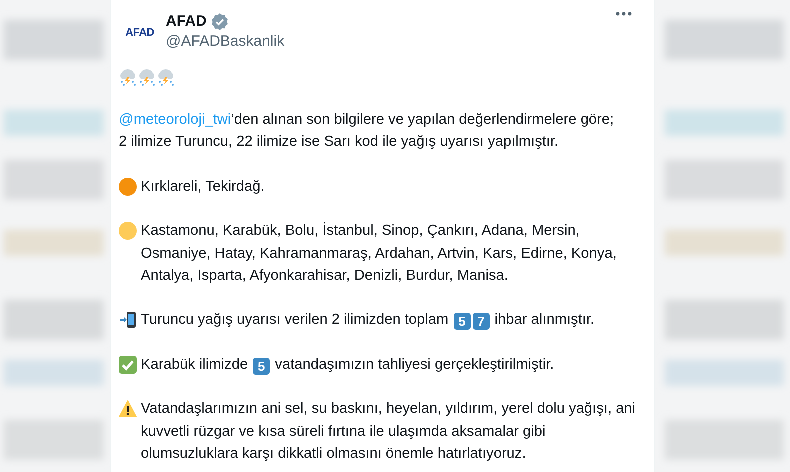 This screenshot has height=472, width=790. What do you see at coordinates (367, 131) in the screenshot?
I see `tweet-text: @meteoroloji_twi’den alınan son bilgilere ve yapılan değerlendirmelere göre; 2 ilimize Turuncu, 22 ilimize ise Sarı kod ile yağış uyarısı yapılmıştır.` at bounding box center [367, 131].